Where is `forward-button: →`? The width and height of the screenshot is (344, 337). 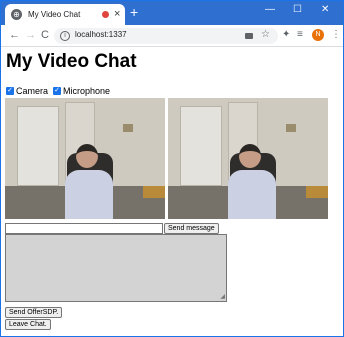
forward-button: → is located at coordinates (30, 35).